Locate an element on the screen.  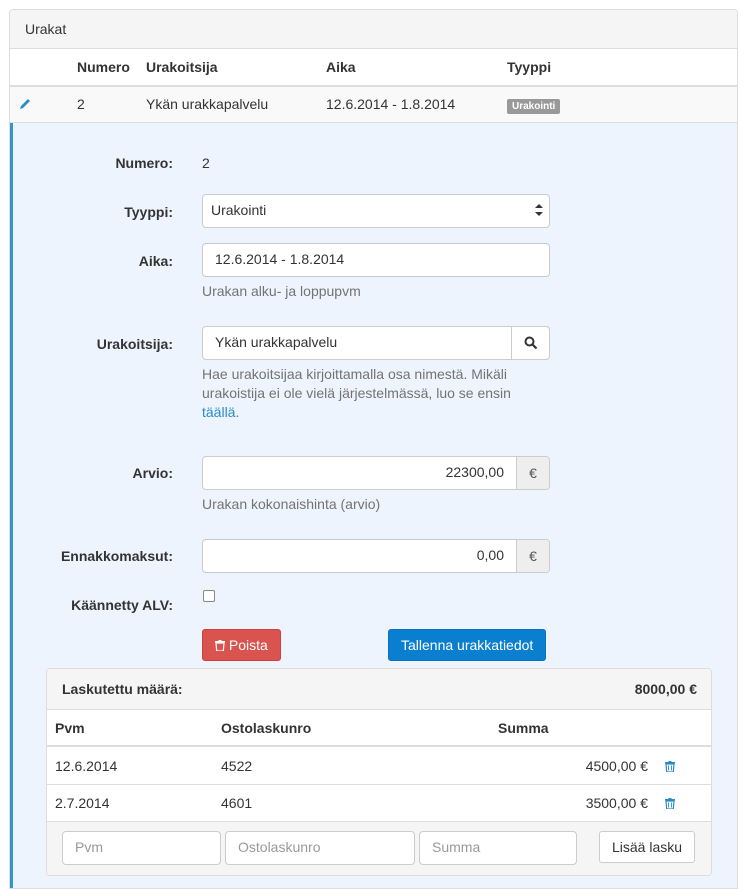
create-contractor-link: täällä is located at coordinates (218, 412).